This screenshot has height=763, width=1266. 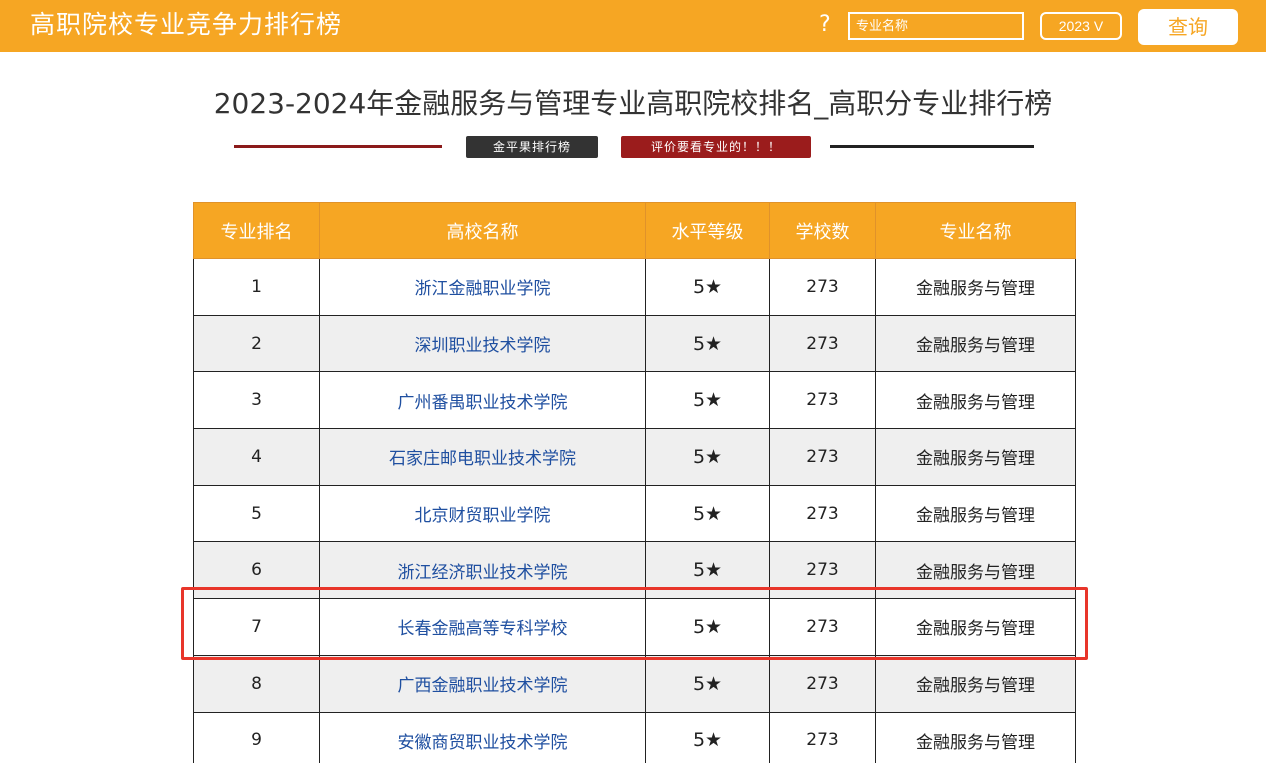 What do you see at coordinates (482, 343) in the screenshot?
I see `school-link: 深圳职业技术学院` at bounding box center [482, 343].